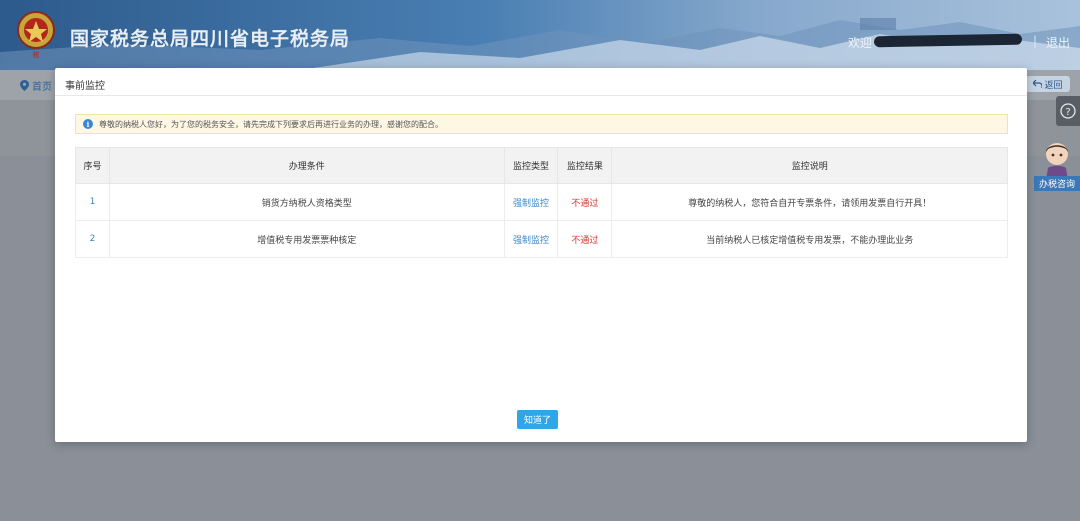  What do you see at coordinates (36, 54) in the screenshot?
I see `svg-text: 税` at bounding box center [36, 54].